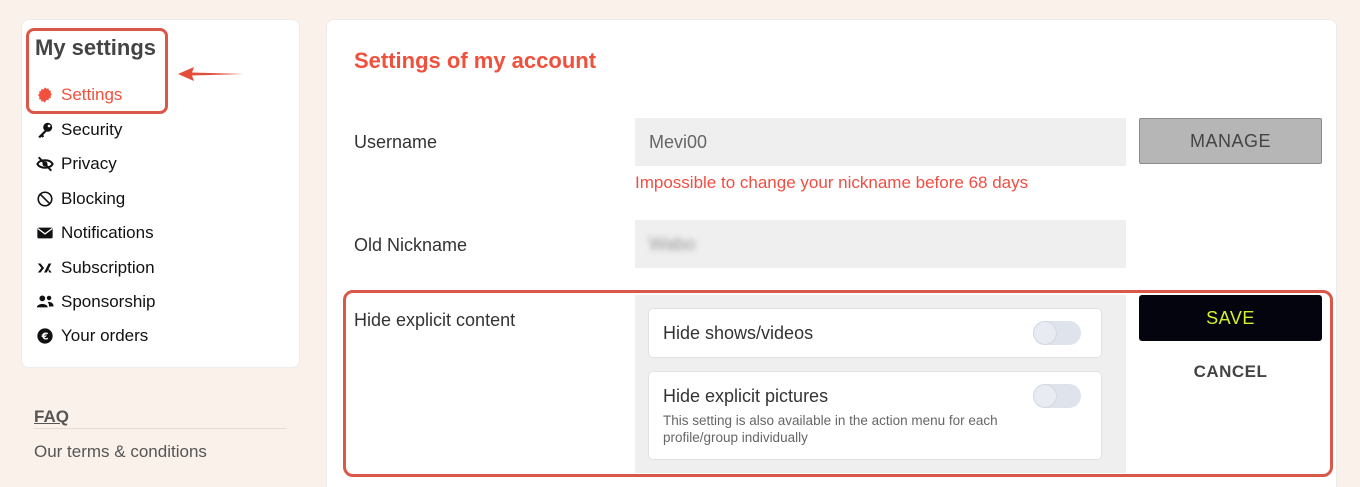  What do you see at coordinates (108, 267) in the screenshot?
I see `sidebar-item-label: Subscription` at bounding box center [108, 267].